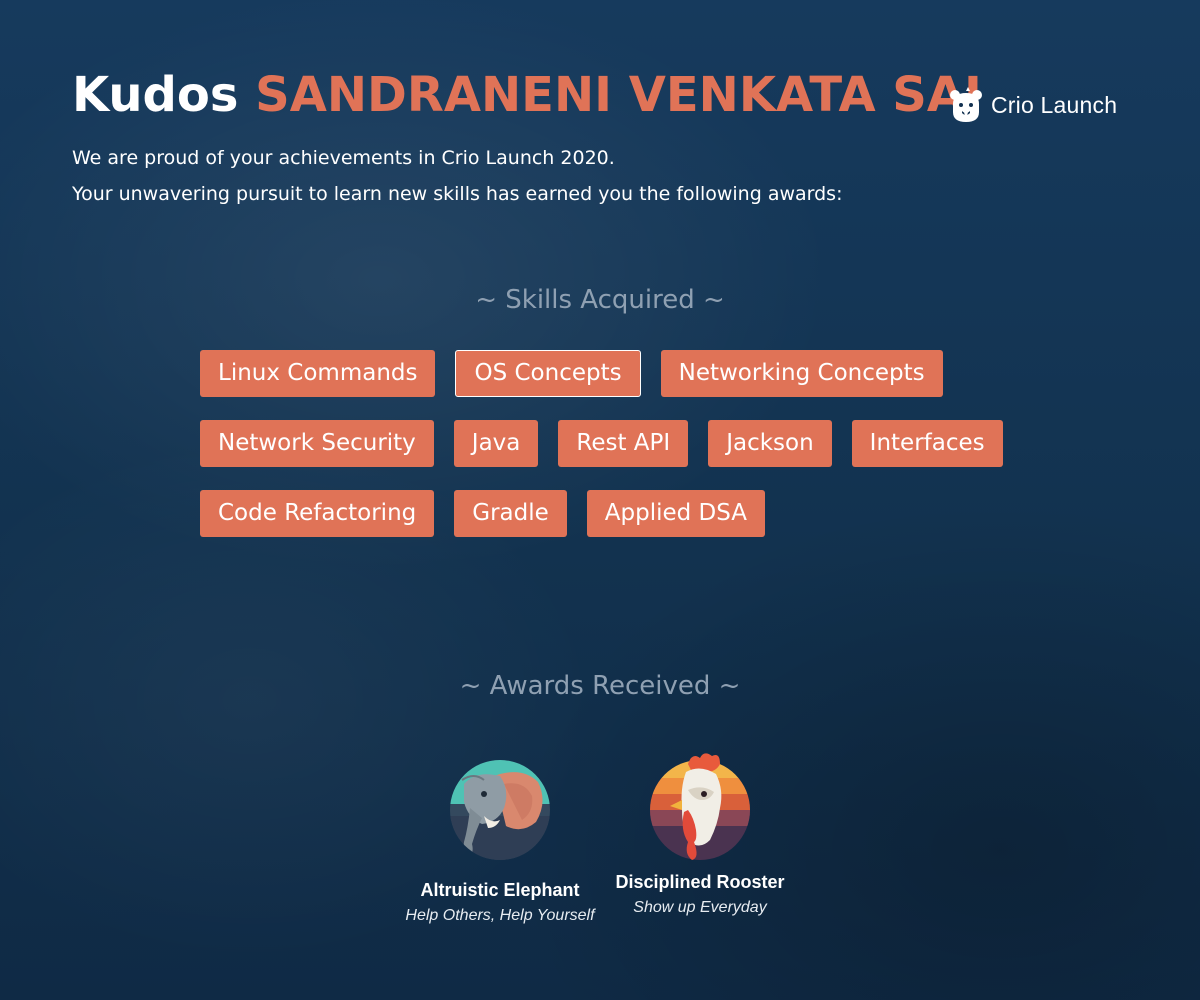  Describe the element at coordinates (927, 443) in the screenshot. I see `skill-tag: Interfaces` at that location.